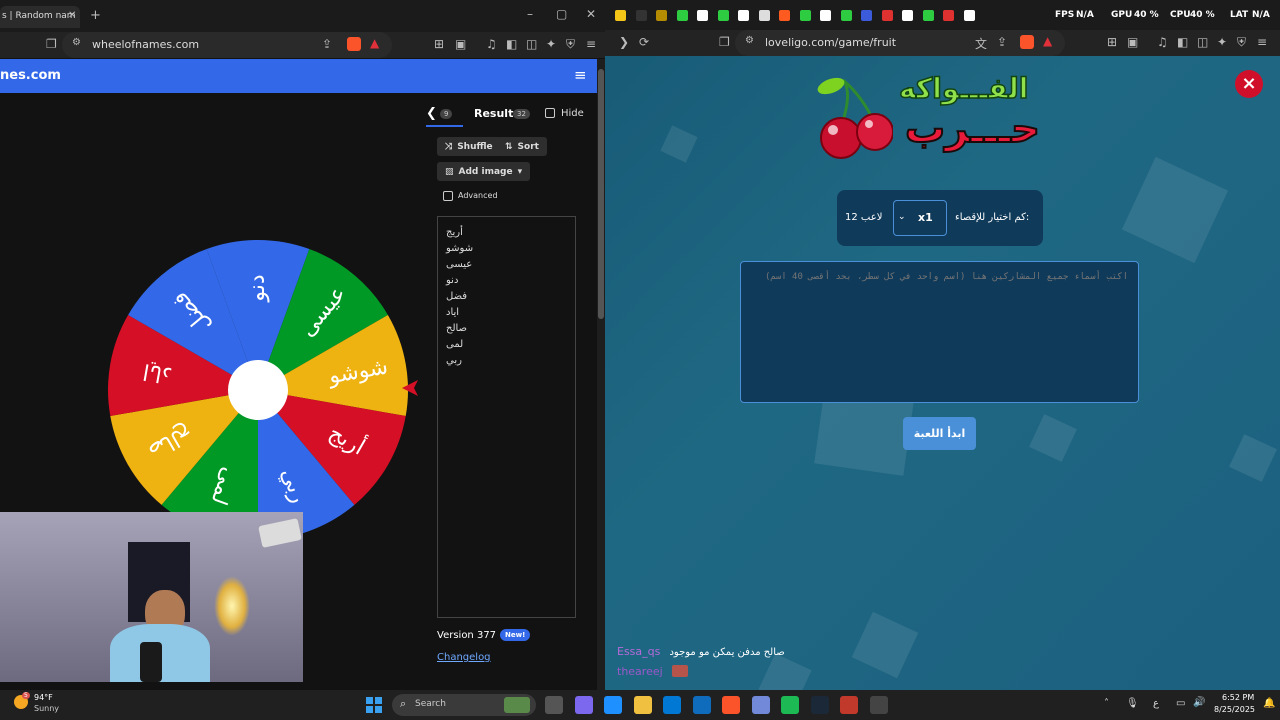  I want to click on windows-start-icon, so click(374, 705).